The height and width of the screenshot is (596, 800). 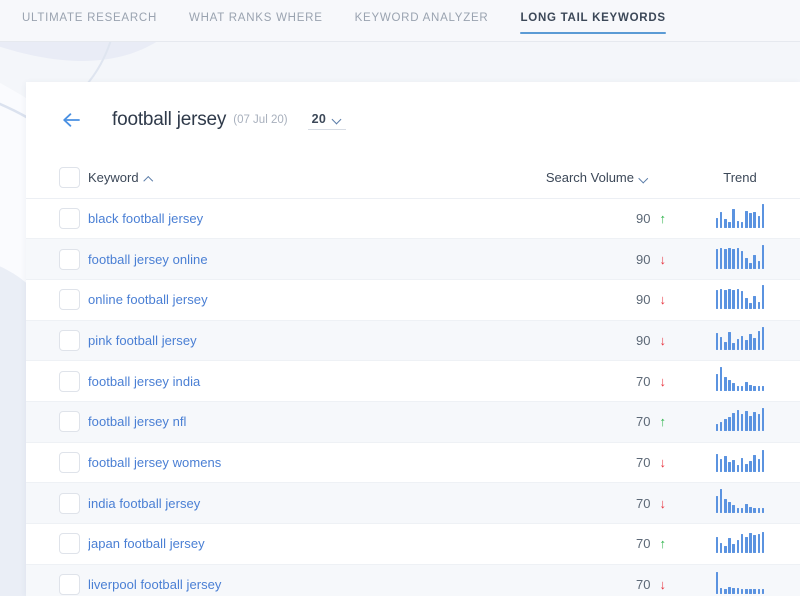 What do you see at coordinates (149, 179) in the screenshot?
I see `sort-ascending-icon` at bounding box center [149, 179].